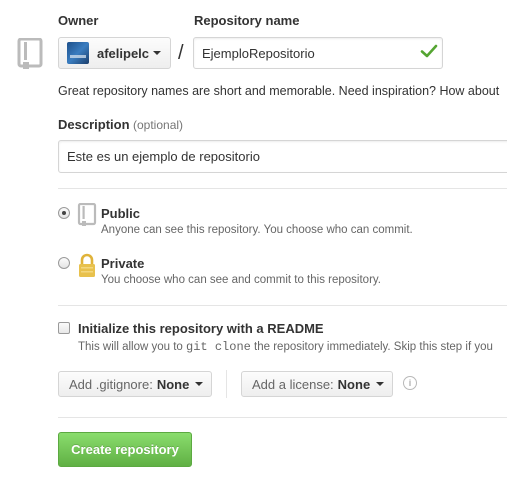  What do you see at coordinates (64, 213) in the screenshot?
I see `public-radio` at bounding box center [64, 213].